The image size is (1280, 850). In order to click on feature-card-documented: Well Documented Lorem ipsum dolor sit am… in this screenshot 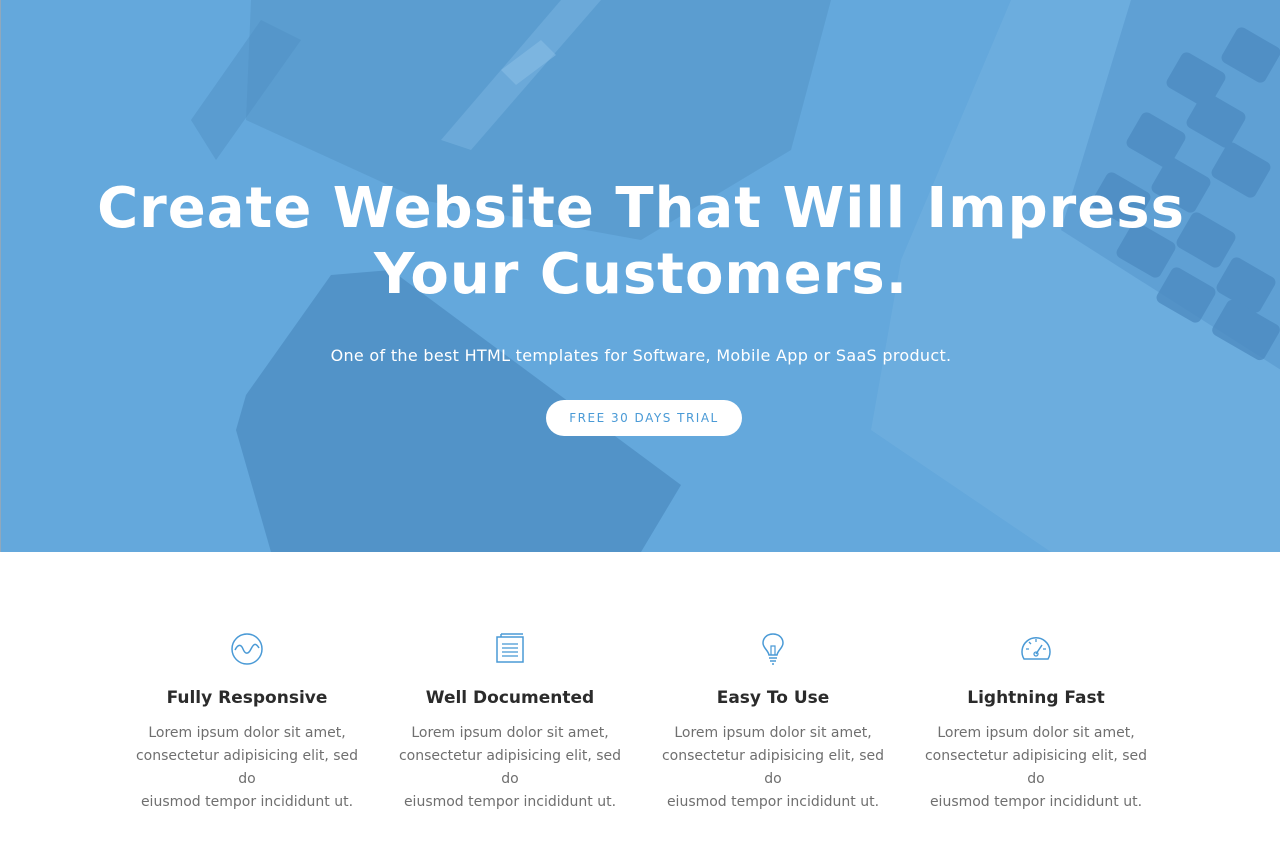, I will do `click(510, 723)`.